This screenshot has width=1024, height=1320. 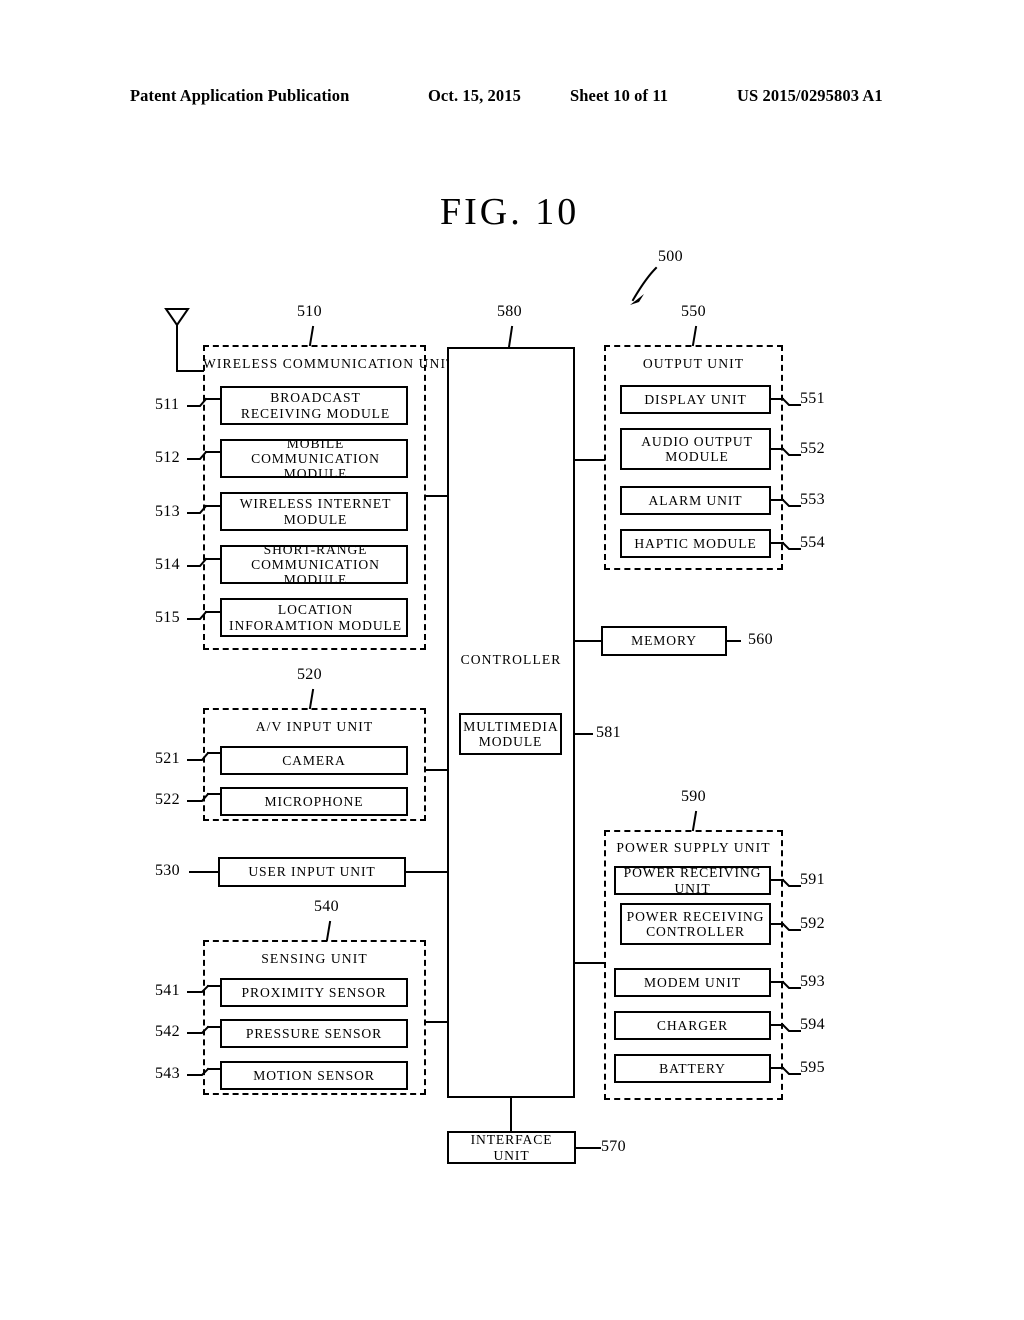 What do you see at coordinates (309, 674) in the screenshot?
I see `ref-520: 520` at bounding box center [309, 674].